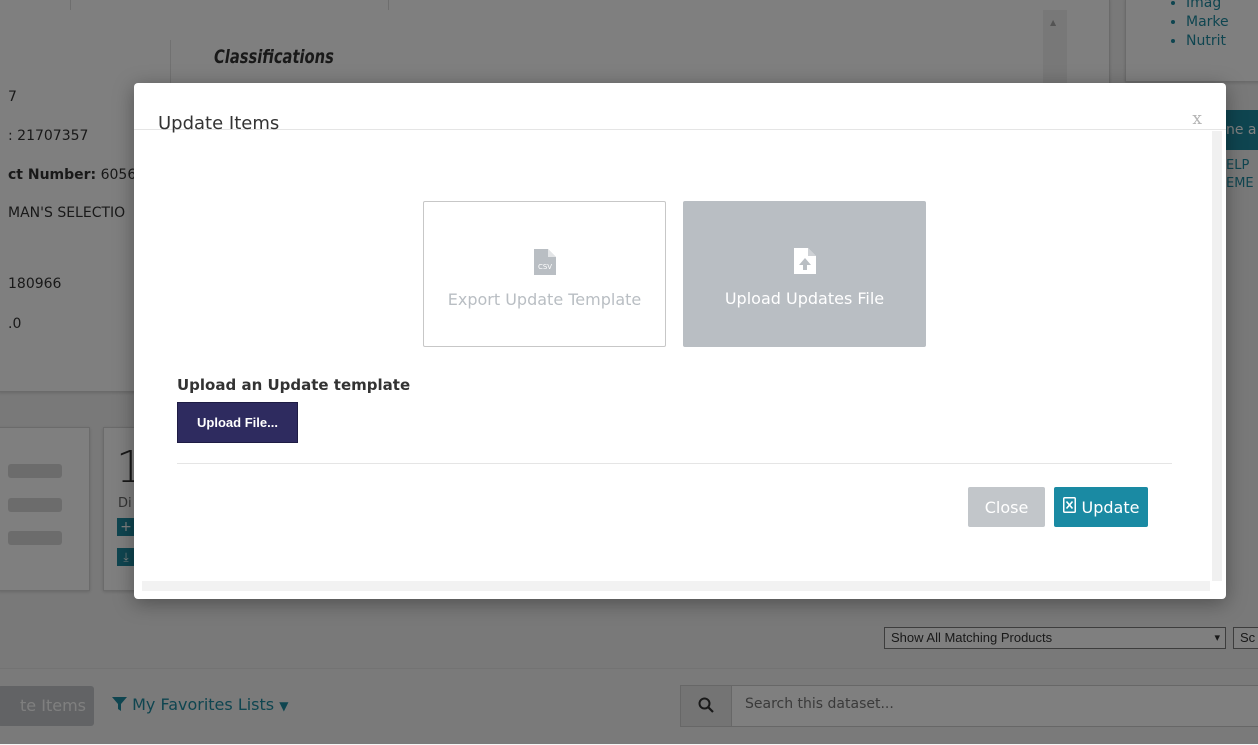 The height and width of the screenshot is (745, 1258). What do you see at coordinates (674, 463) in the screenshot?
I see `modal-divider` at bounding box center [674, 463].